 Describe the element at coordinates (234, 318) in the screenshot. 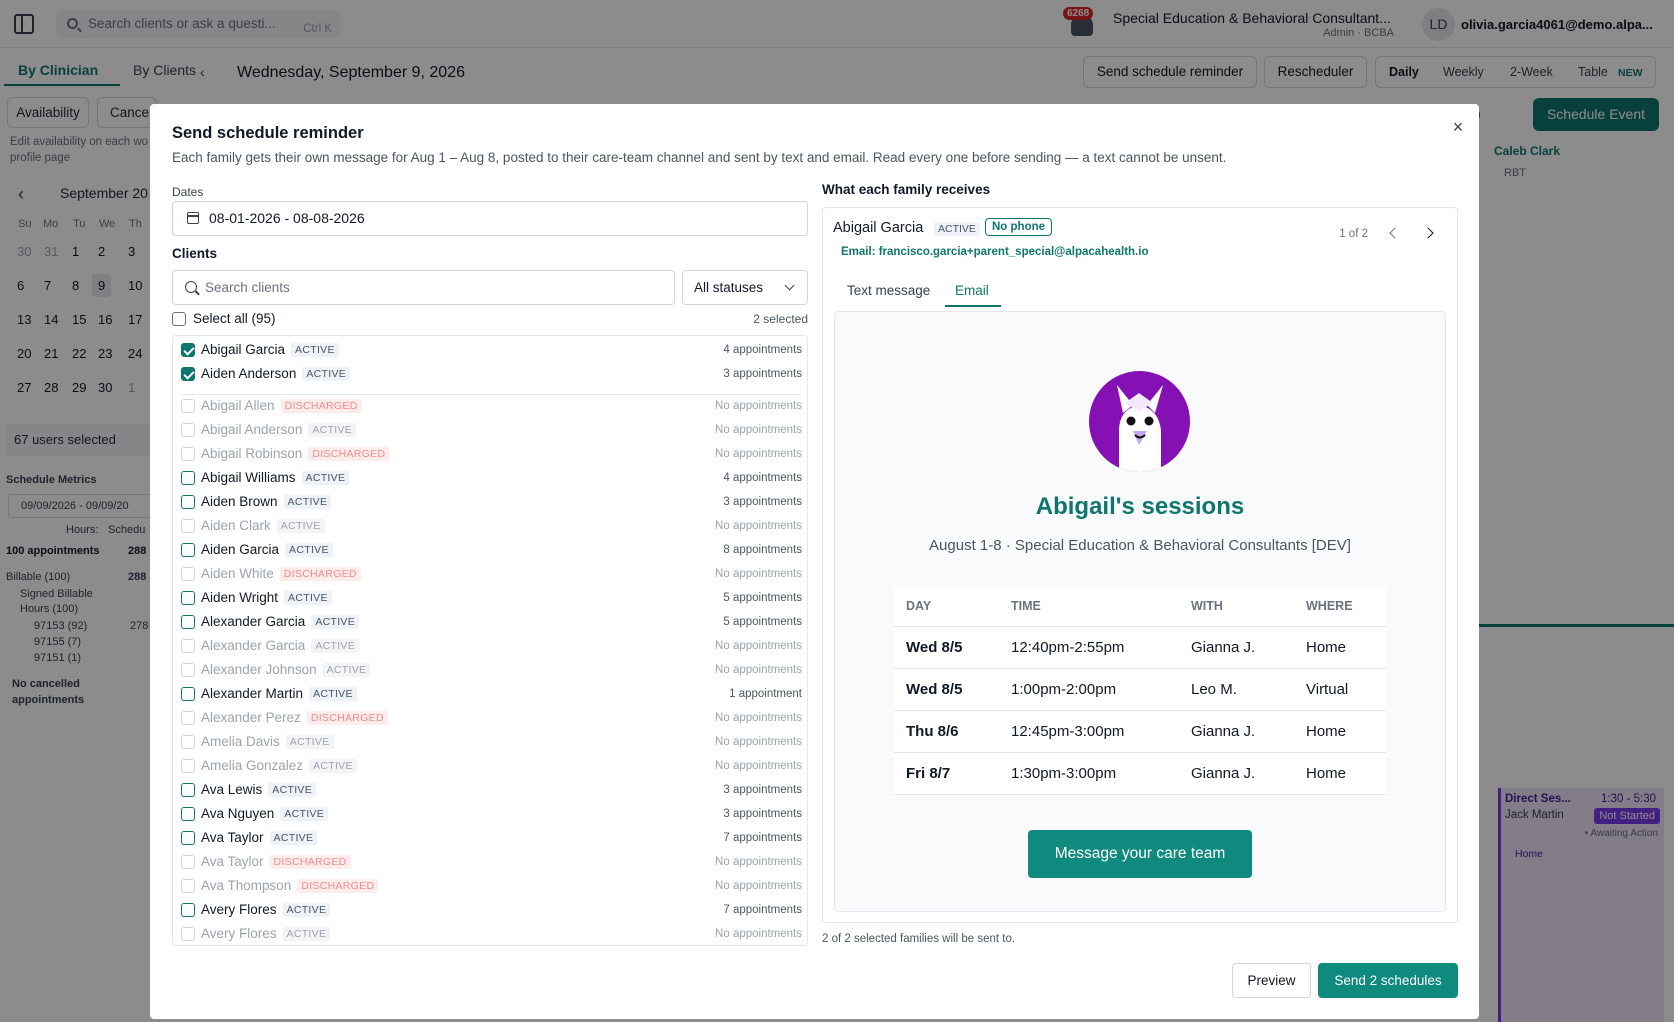

I see `select-all-label: Select all (95)` at that location.